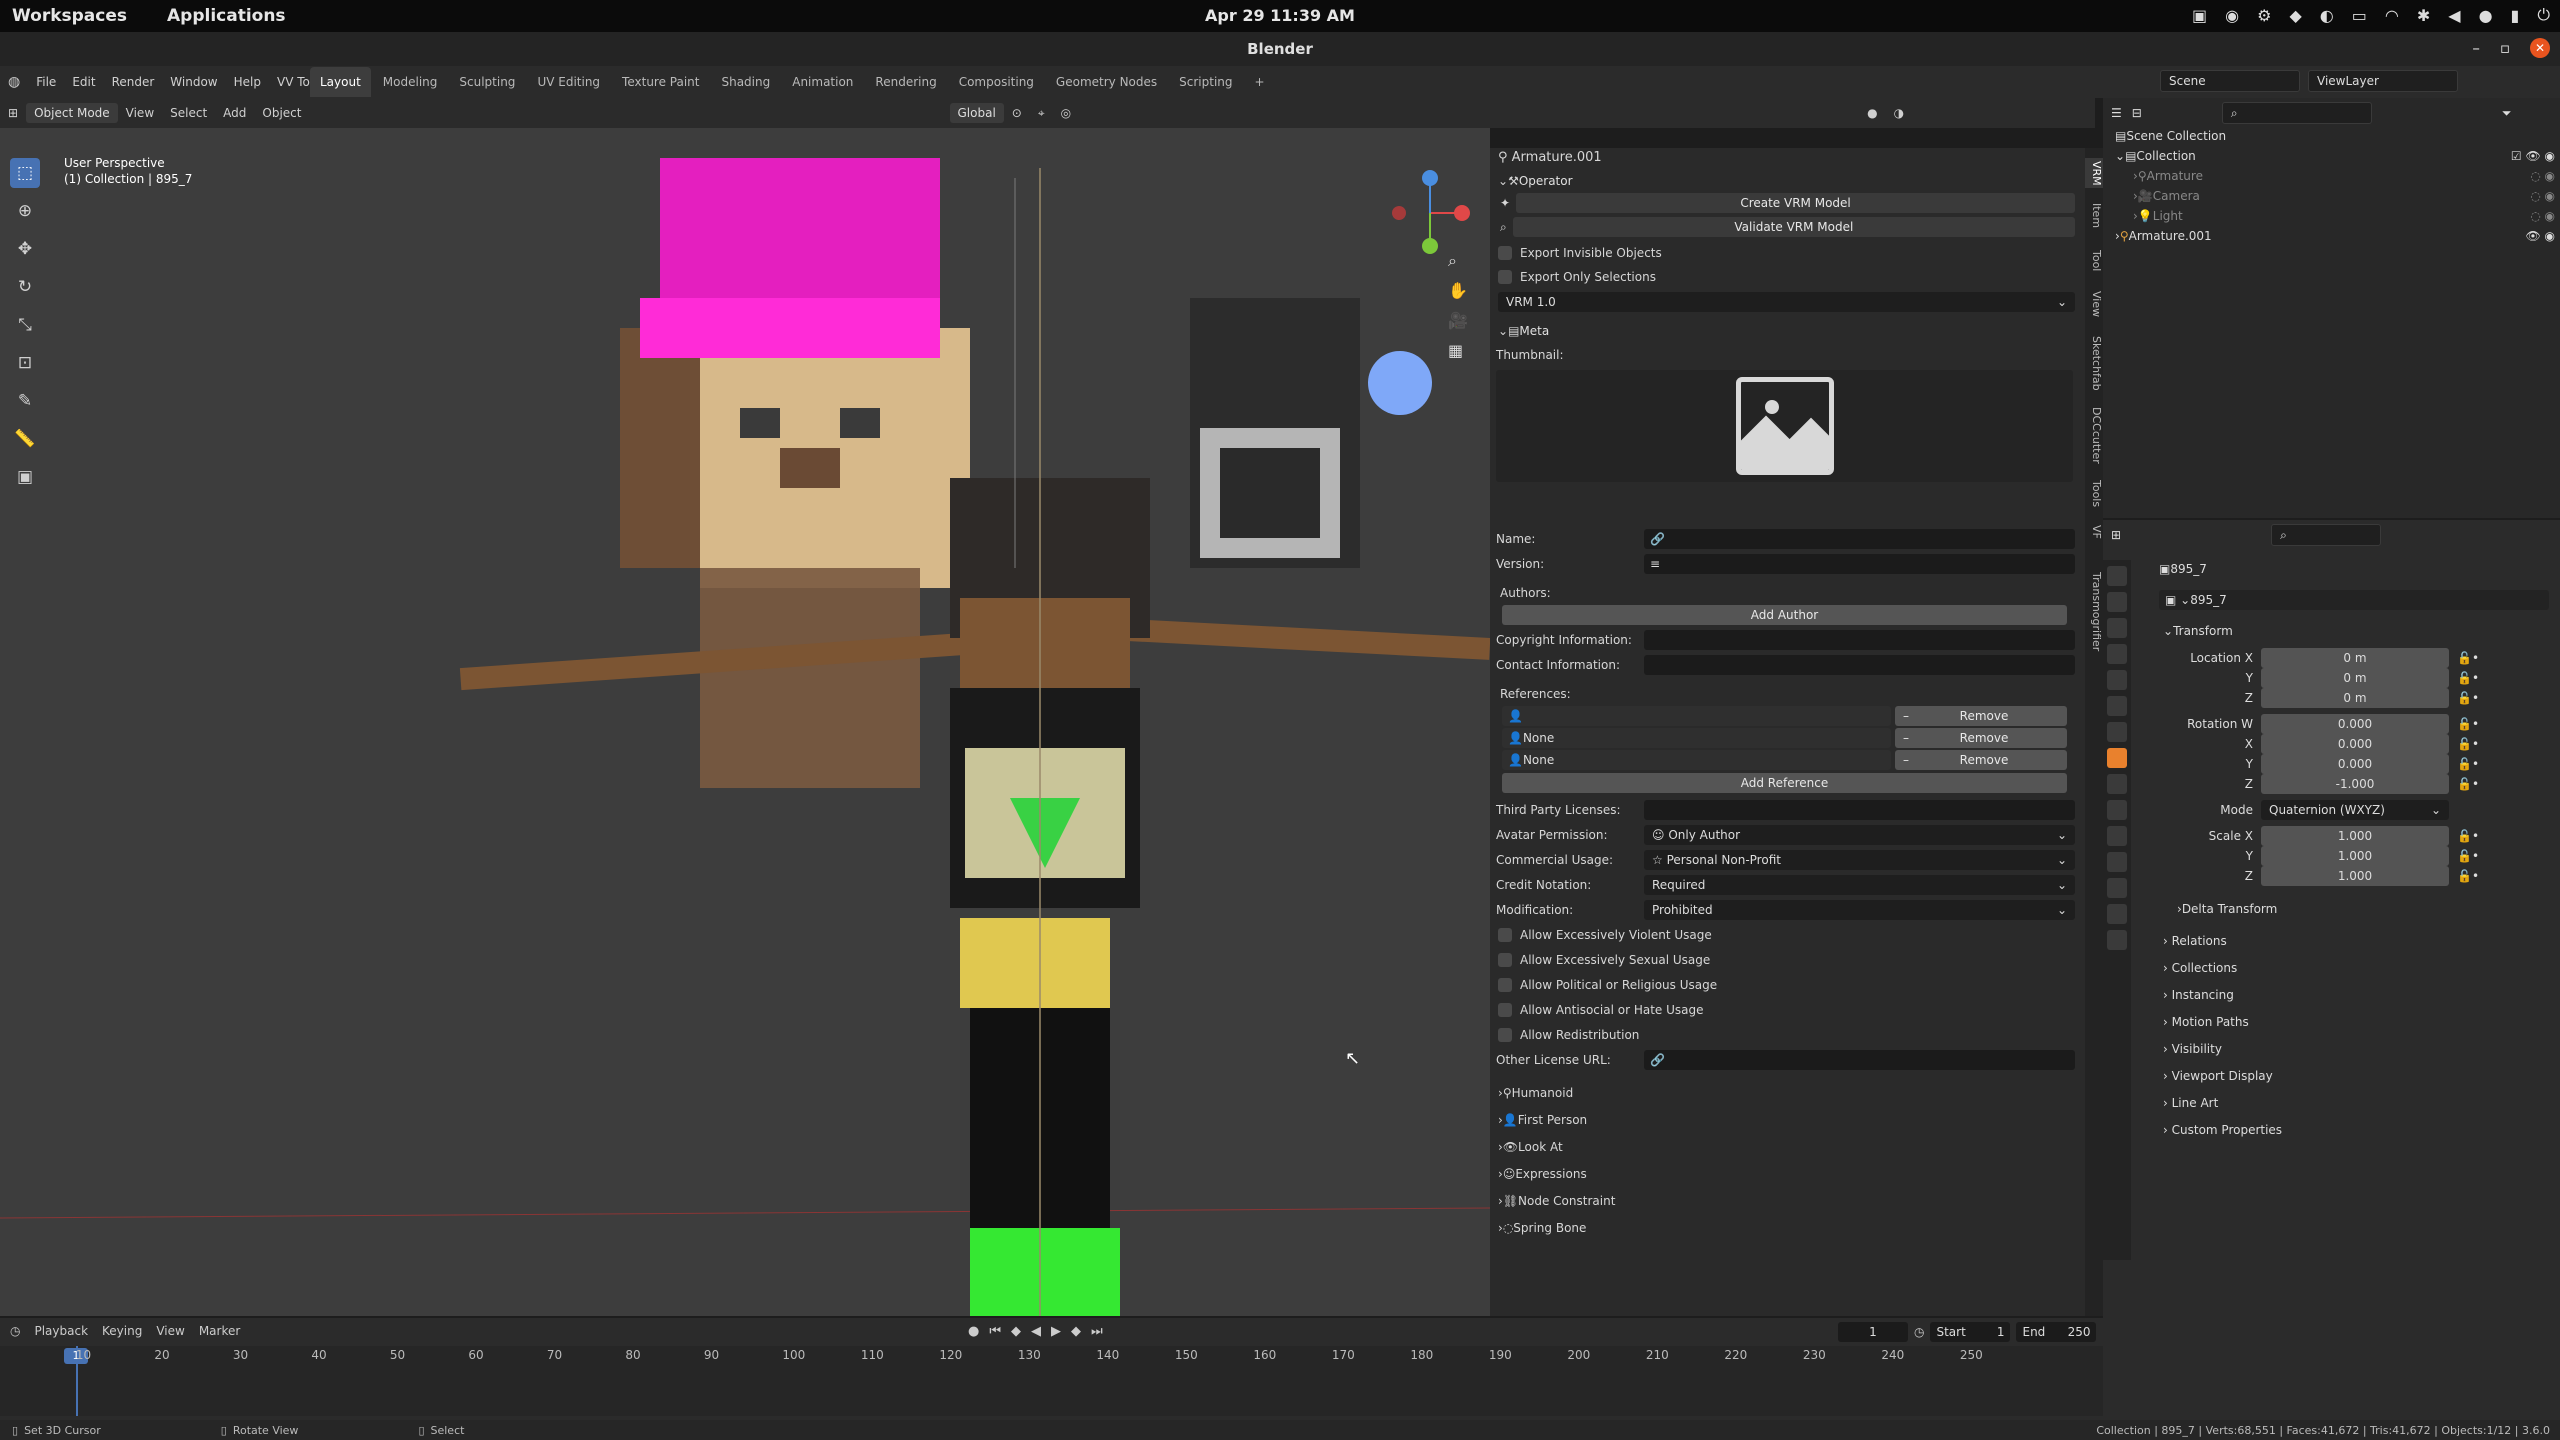 This screenshot has height=1440, width=2560. Describe the element at coordinates (2540, 236) in the screenshot. I see `visibility-icon: 👁 ◉` at that location.